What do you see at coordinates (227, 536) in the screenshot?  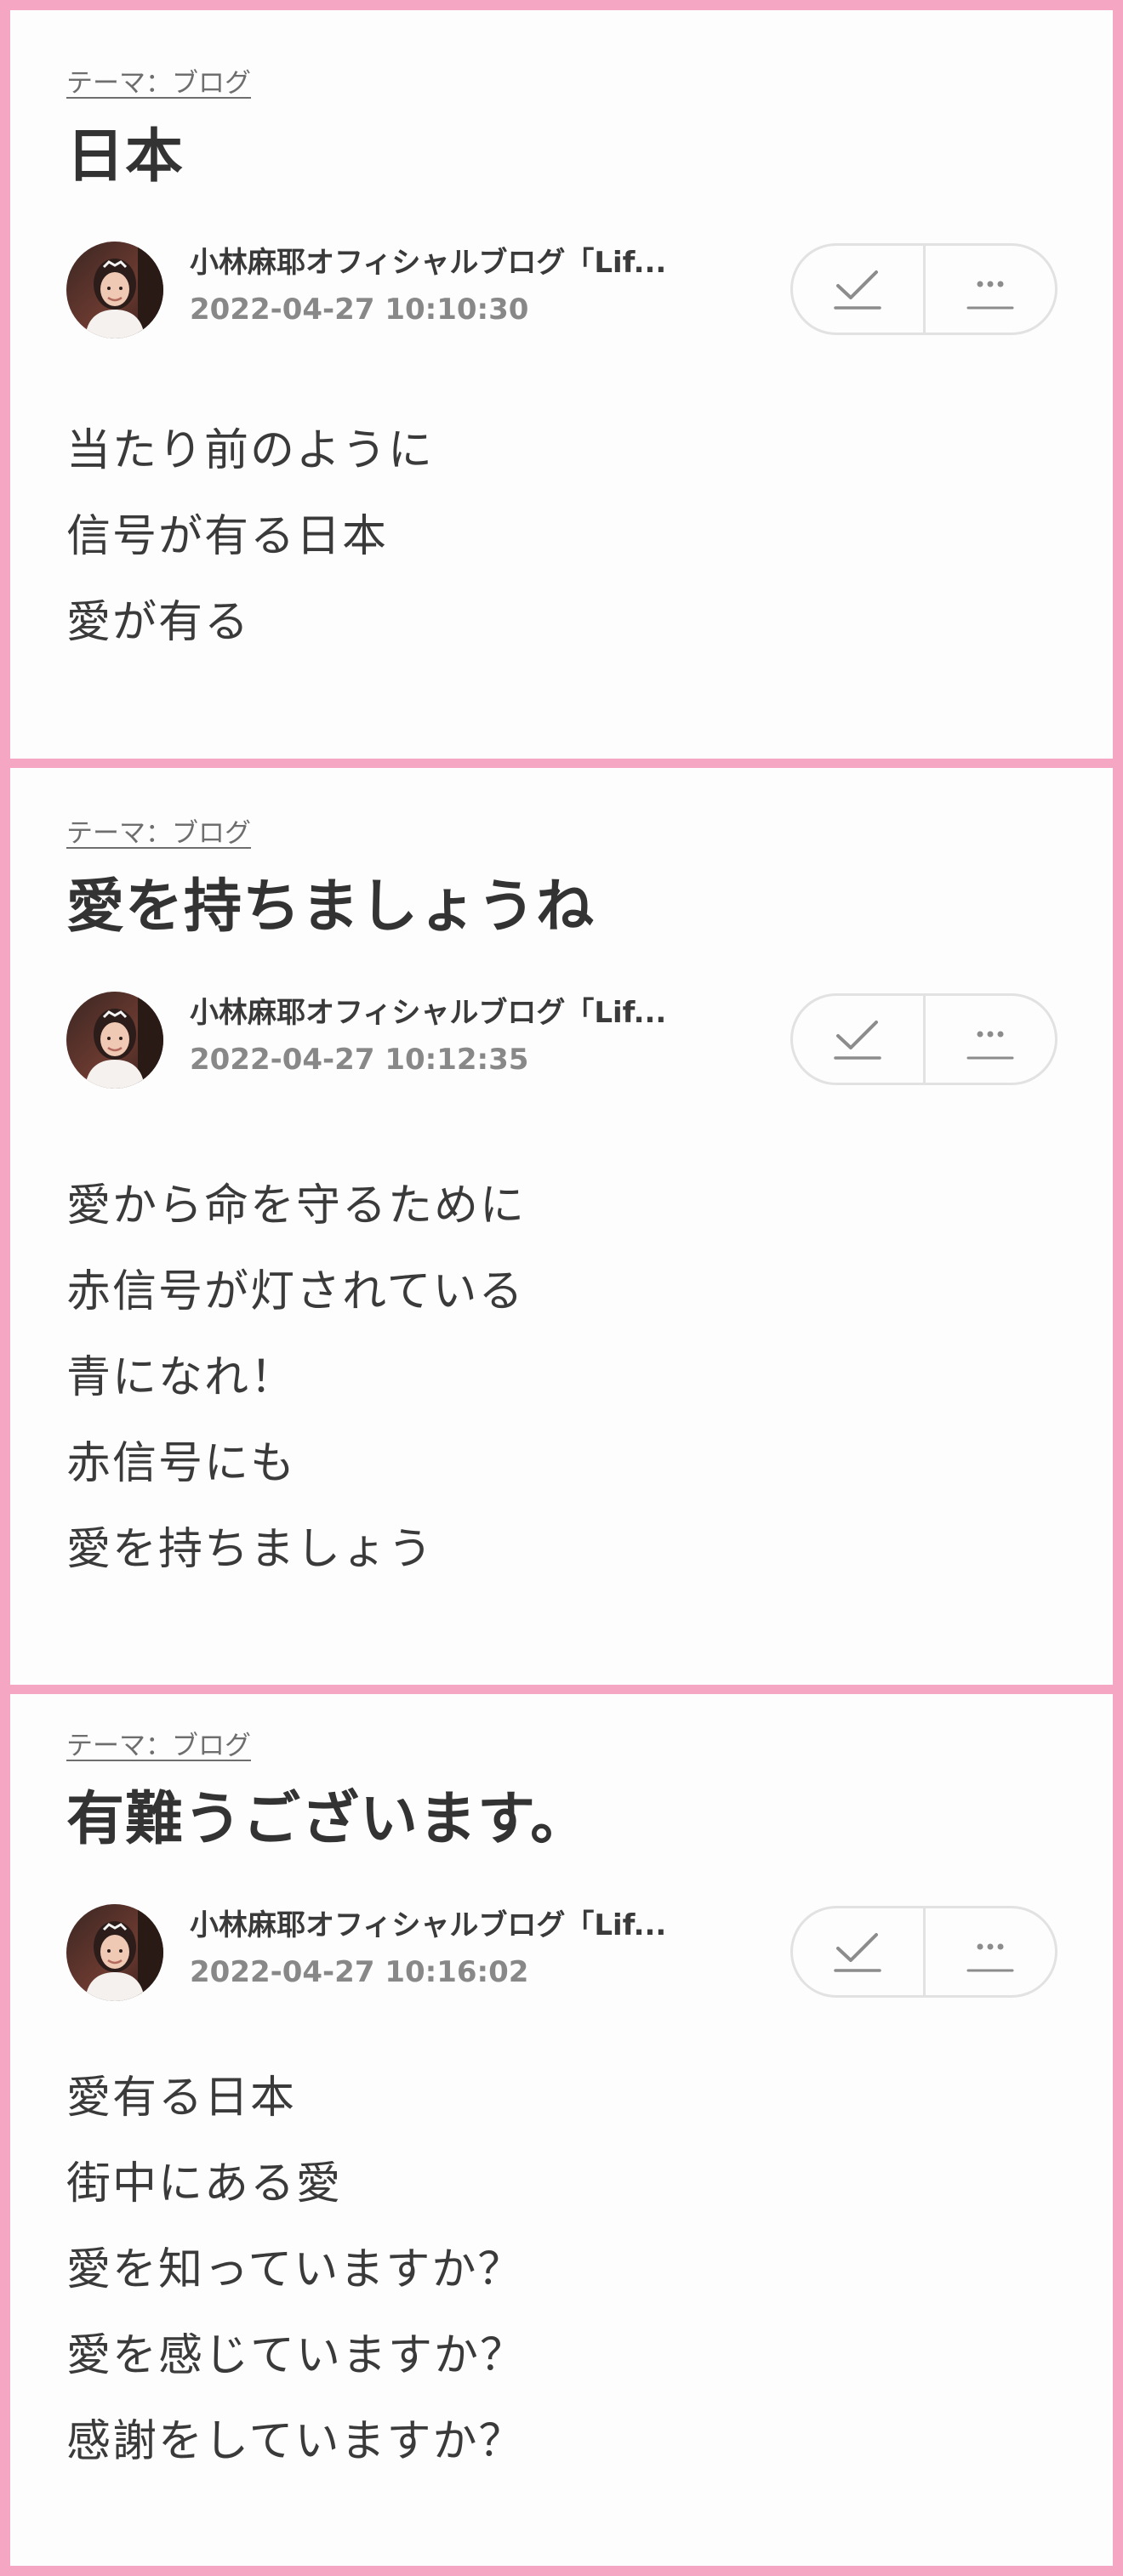 I see `body-line: 信号が有る日本` at bounding box center [227, 536].